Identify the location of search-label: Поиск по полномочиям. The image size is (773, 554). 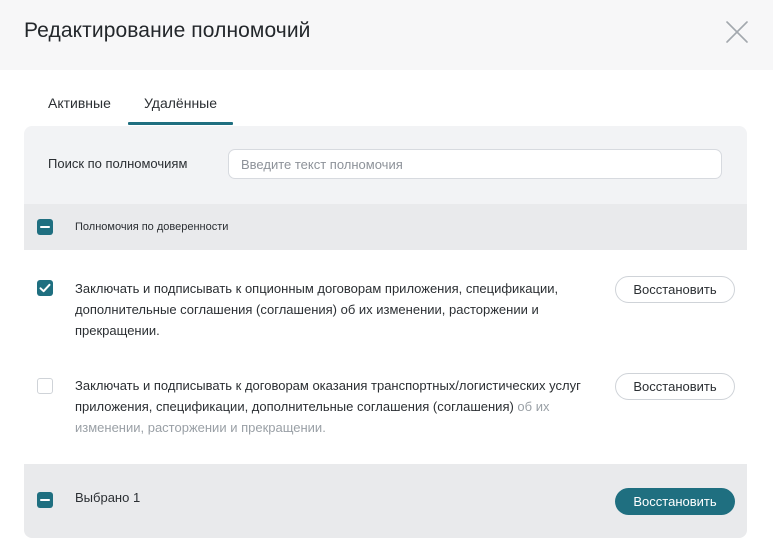
(118, 163).